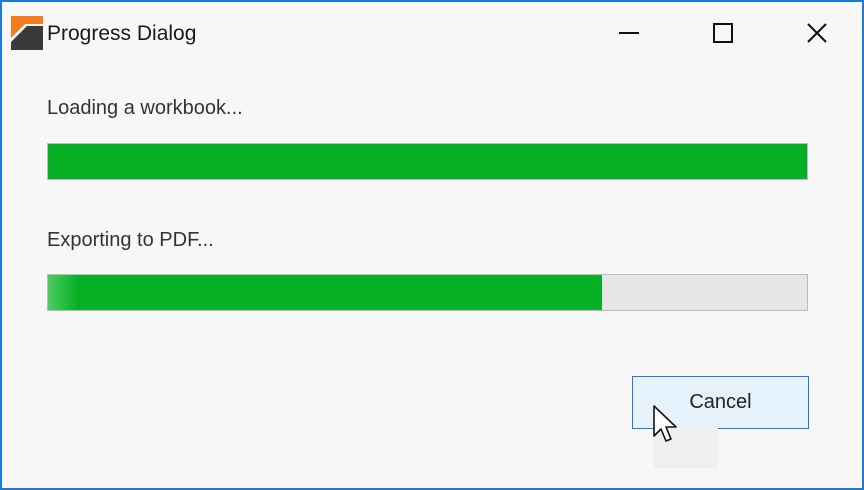 This screenshot has height=490, width=864. What do you see at coordinates (122, 33) in the screenshot?
I see `window-title: Progress Dialog` at bounding box center [122, 33].